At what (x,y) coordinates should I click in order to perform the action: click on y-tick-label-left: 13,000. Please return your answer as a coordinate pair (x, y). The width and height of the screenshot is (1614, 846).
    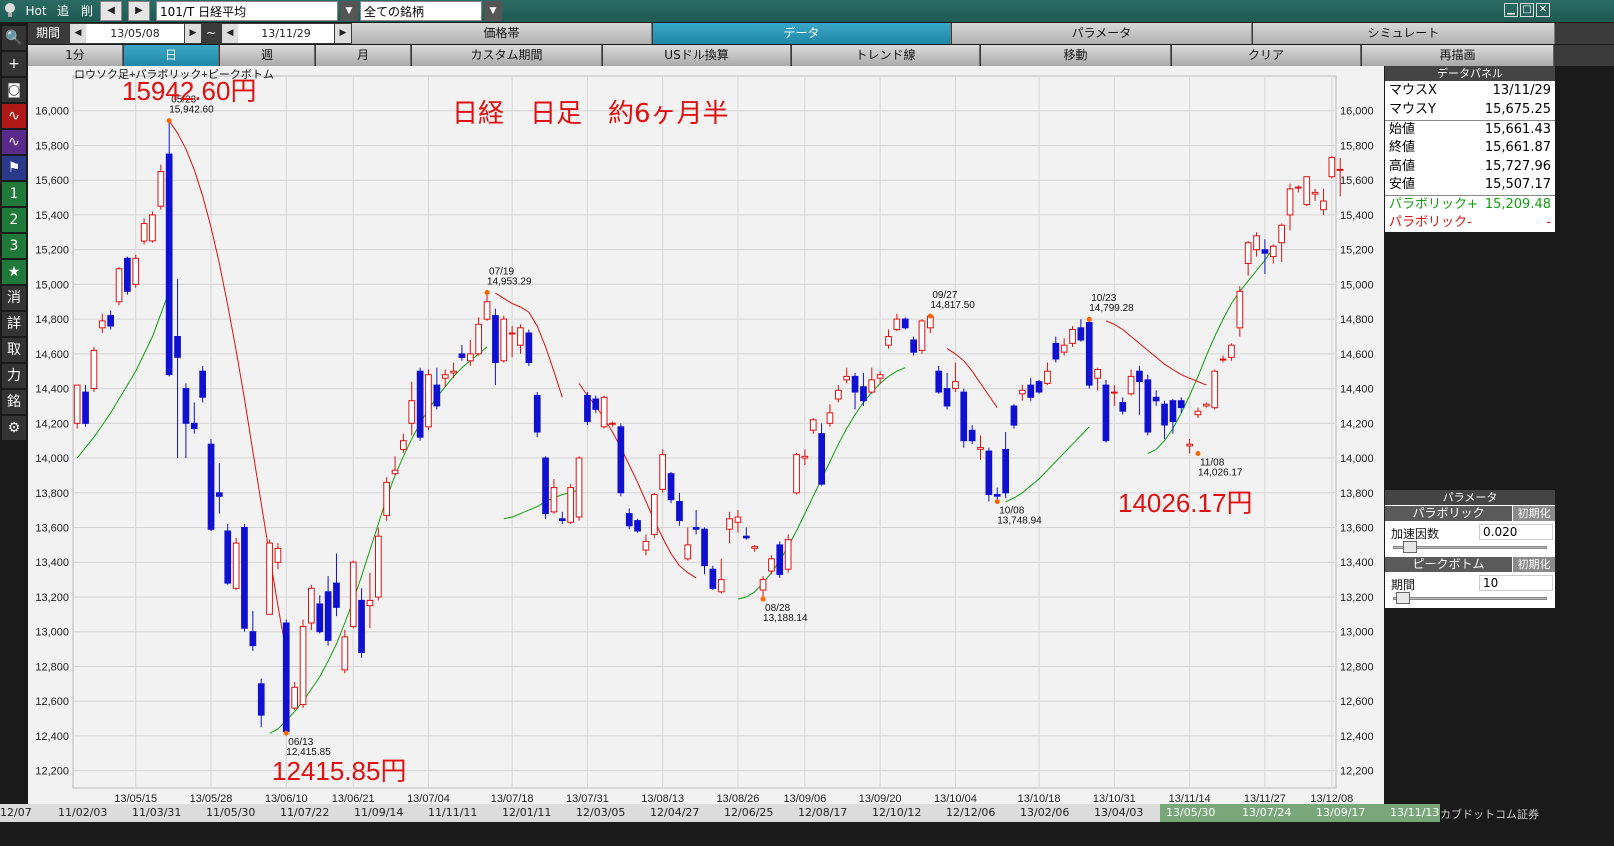
    Looking at the image, I should click on (52, 633).